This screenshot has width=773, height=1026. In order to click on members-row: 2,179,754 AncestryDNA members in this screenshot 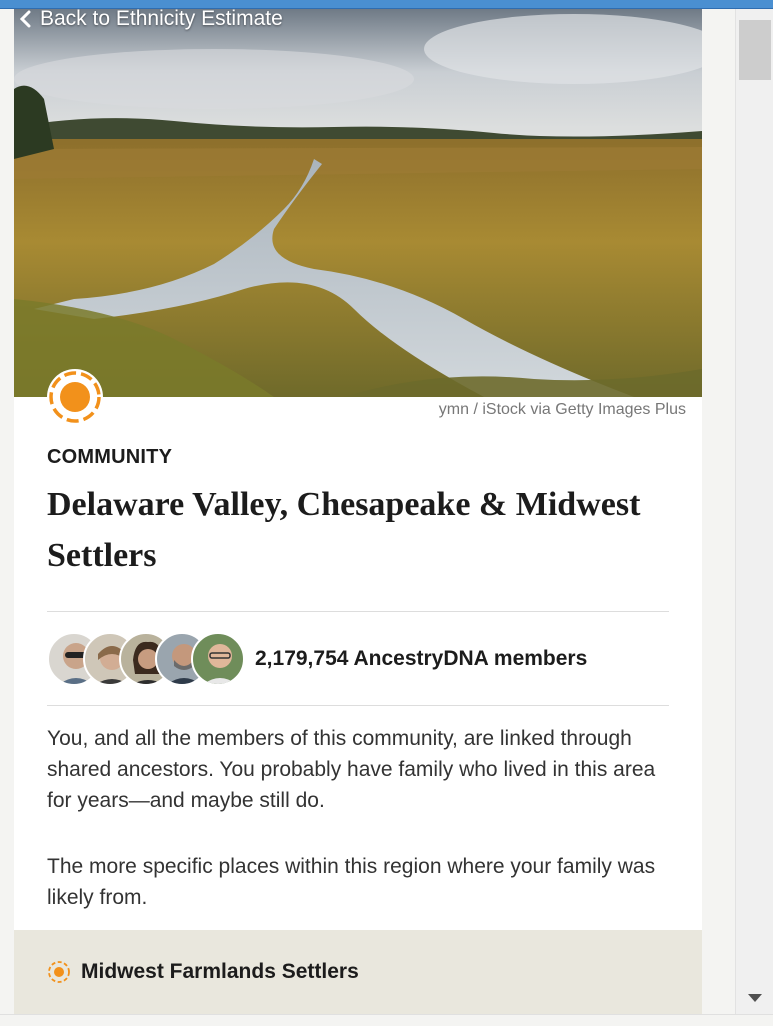, I will do `click(317, 659)`.